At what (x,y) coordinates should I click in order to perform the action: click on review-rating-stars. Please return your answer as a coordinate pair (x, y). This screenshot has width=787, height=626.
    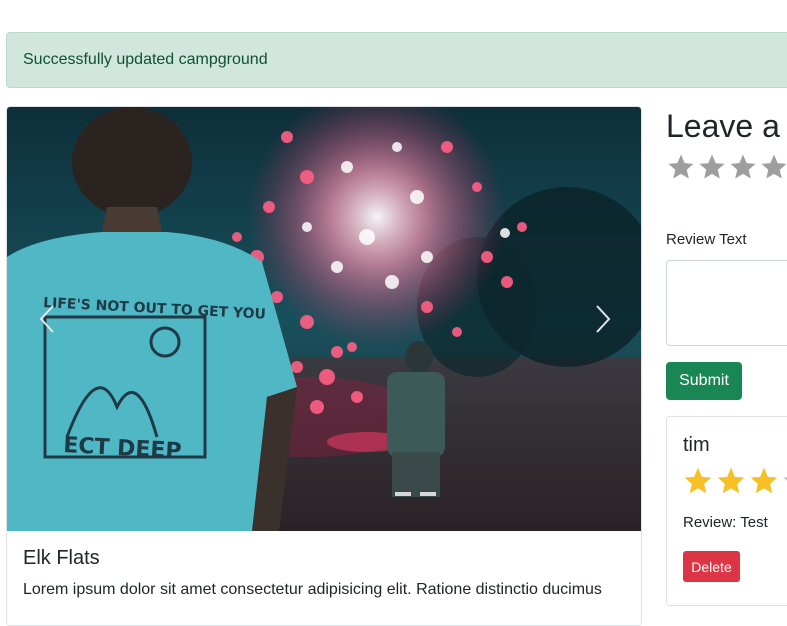
    Looking at the image, I should click on (734, 481).